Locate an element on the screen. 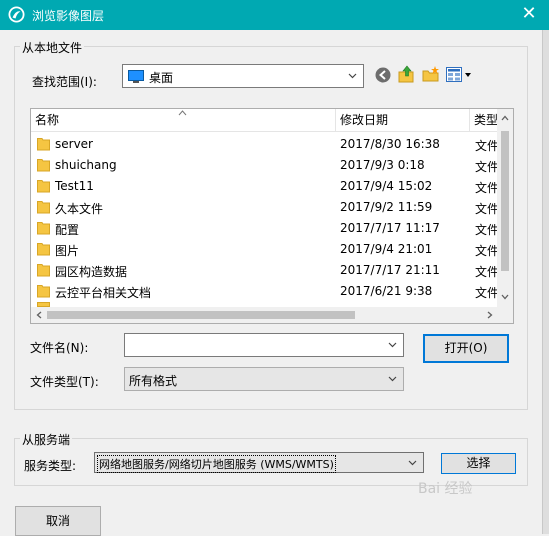 This screenshot has height=536, width=549. server-group-title: 从服务端 is located at coordinates (46, 439).